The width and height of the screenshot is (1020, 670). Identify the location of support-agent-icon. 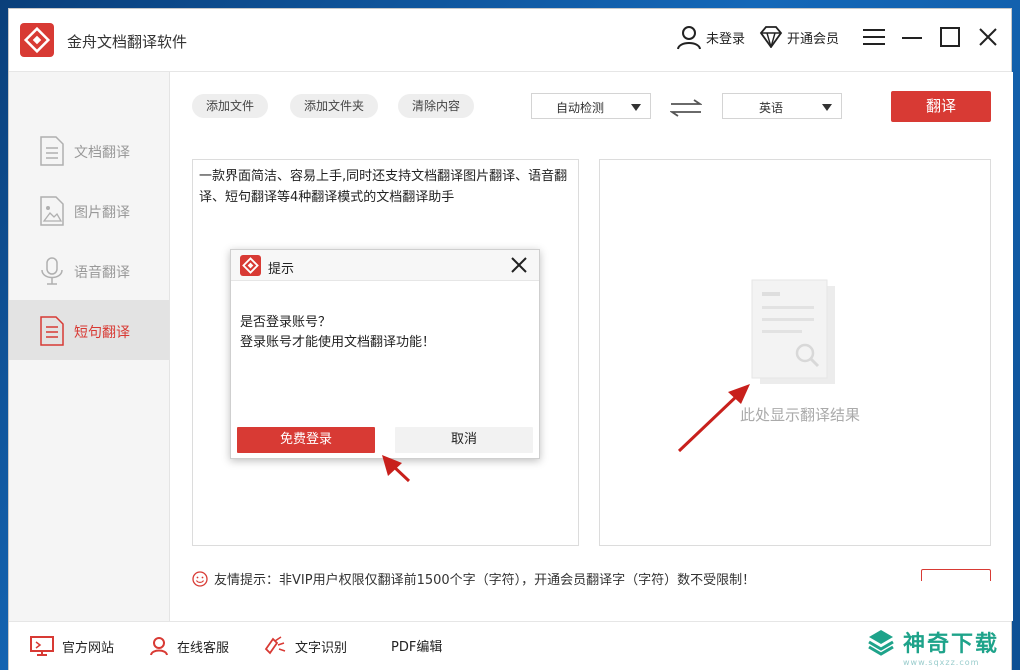
(159, 646).